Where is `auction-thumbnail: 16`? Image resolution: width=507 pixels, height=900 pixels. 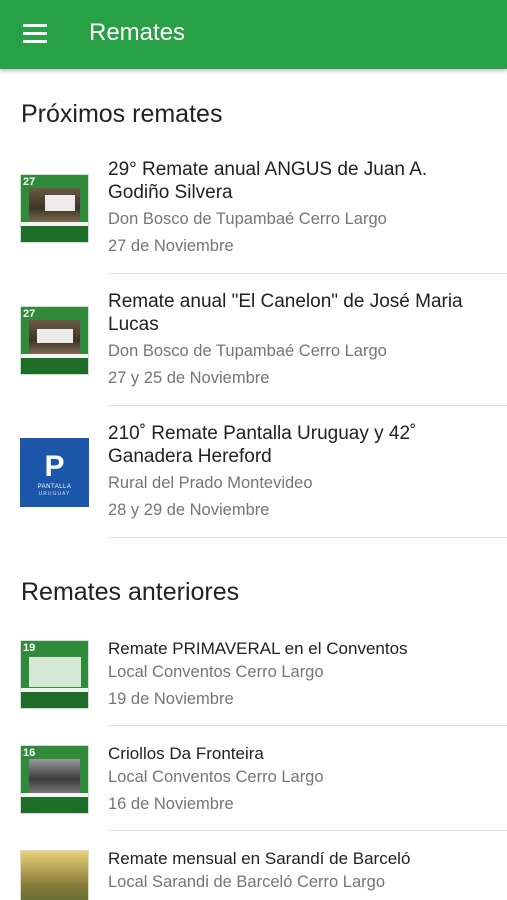
auction-thumbnail: 16 is located at coordinates (54, 779).